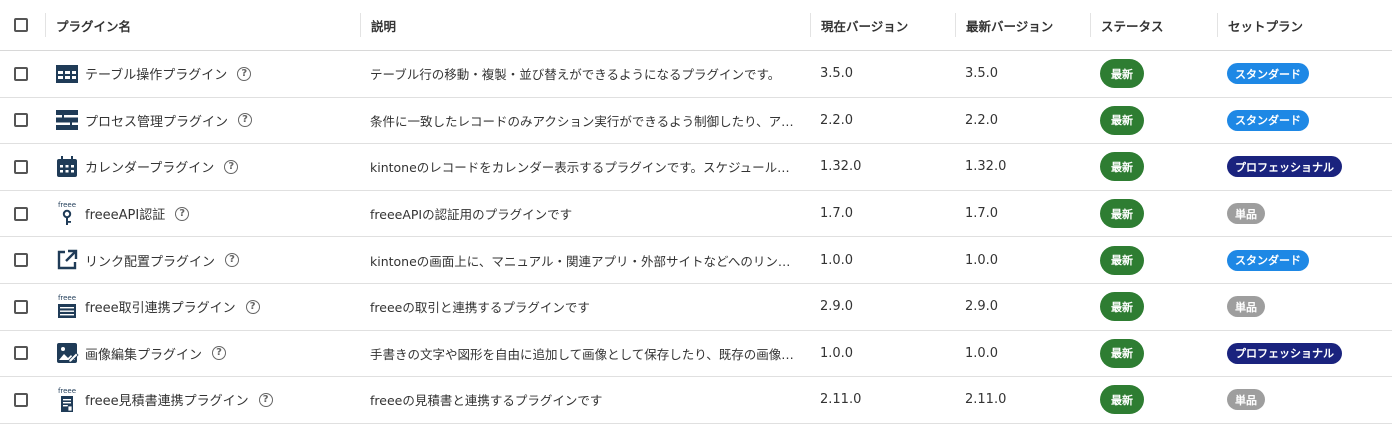 Image resolution: width=1392 pixels, height=426 pixels. I want to click on image-edit-icon, so click(67, 353).